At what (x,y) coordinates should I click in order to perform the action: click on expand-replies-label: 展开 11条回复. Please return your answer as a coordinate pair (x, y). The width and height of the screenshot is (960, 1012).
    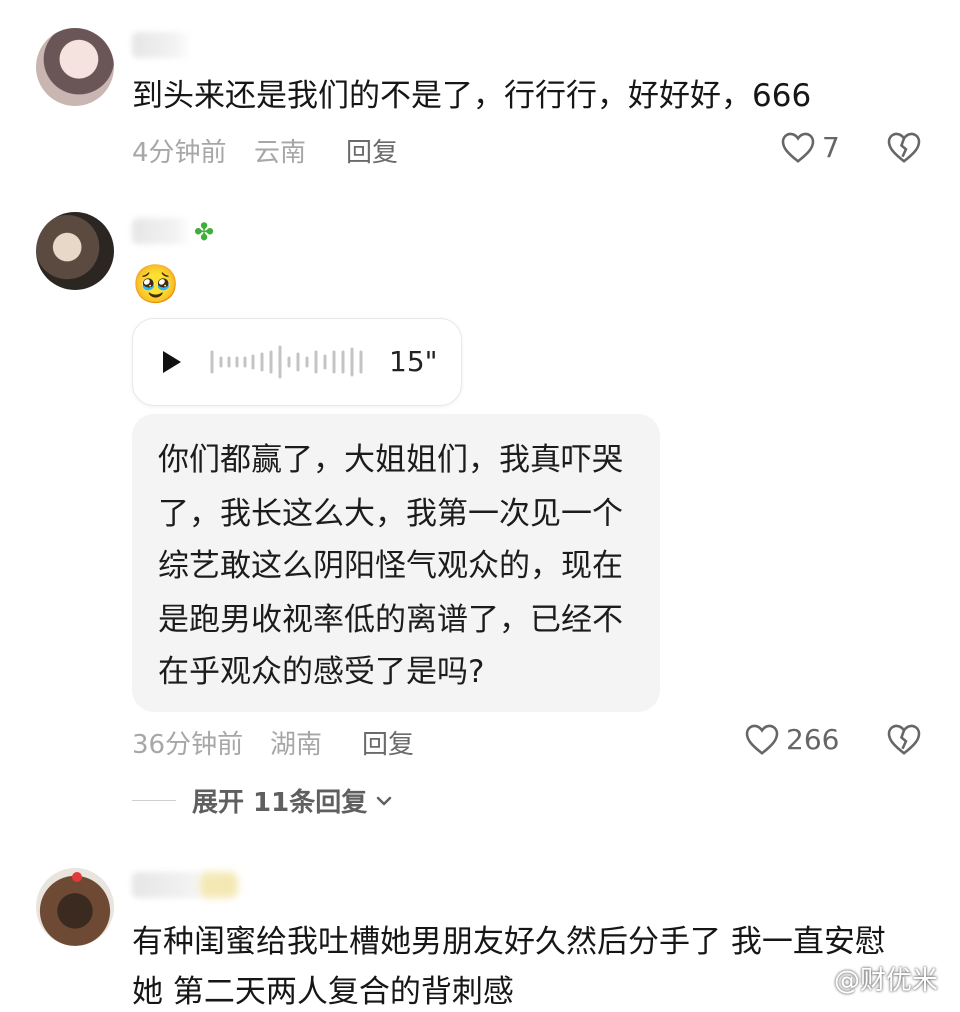
    Looking at the image, I should click on (280, 803).